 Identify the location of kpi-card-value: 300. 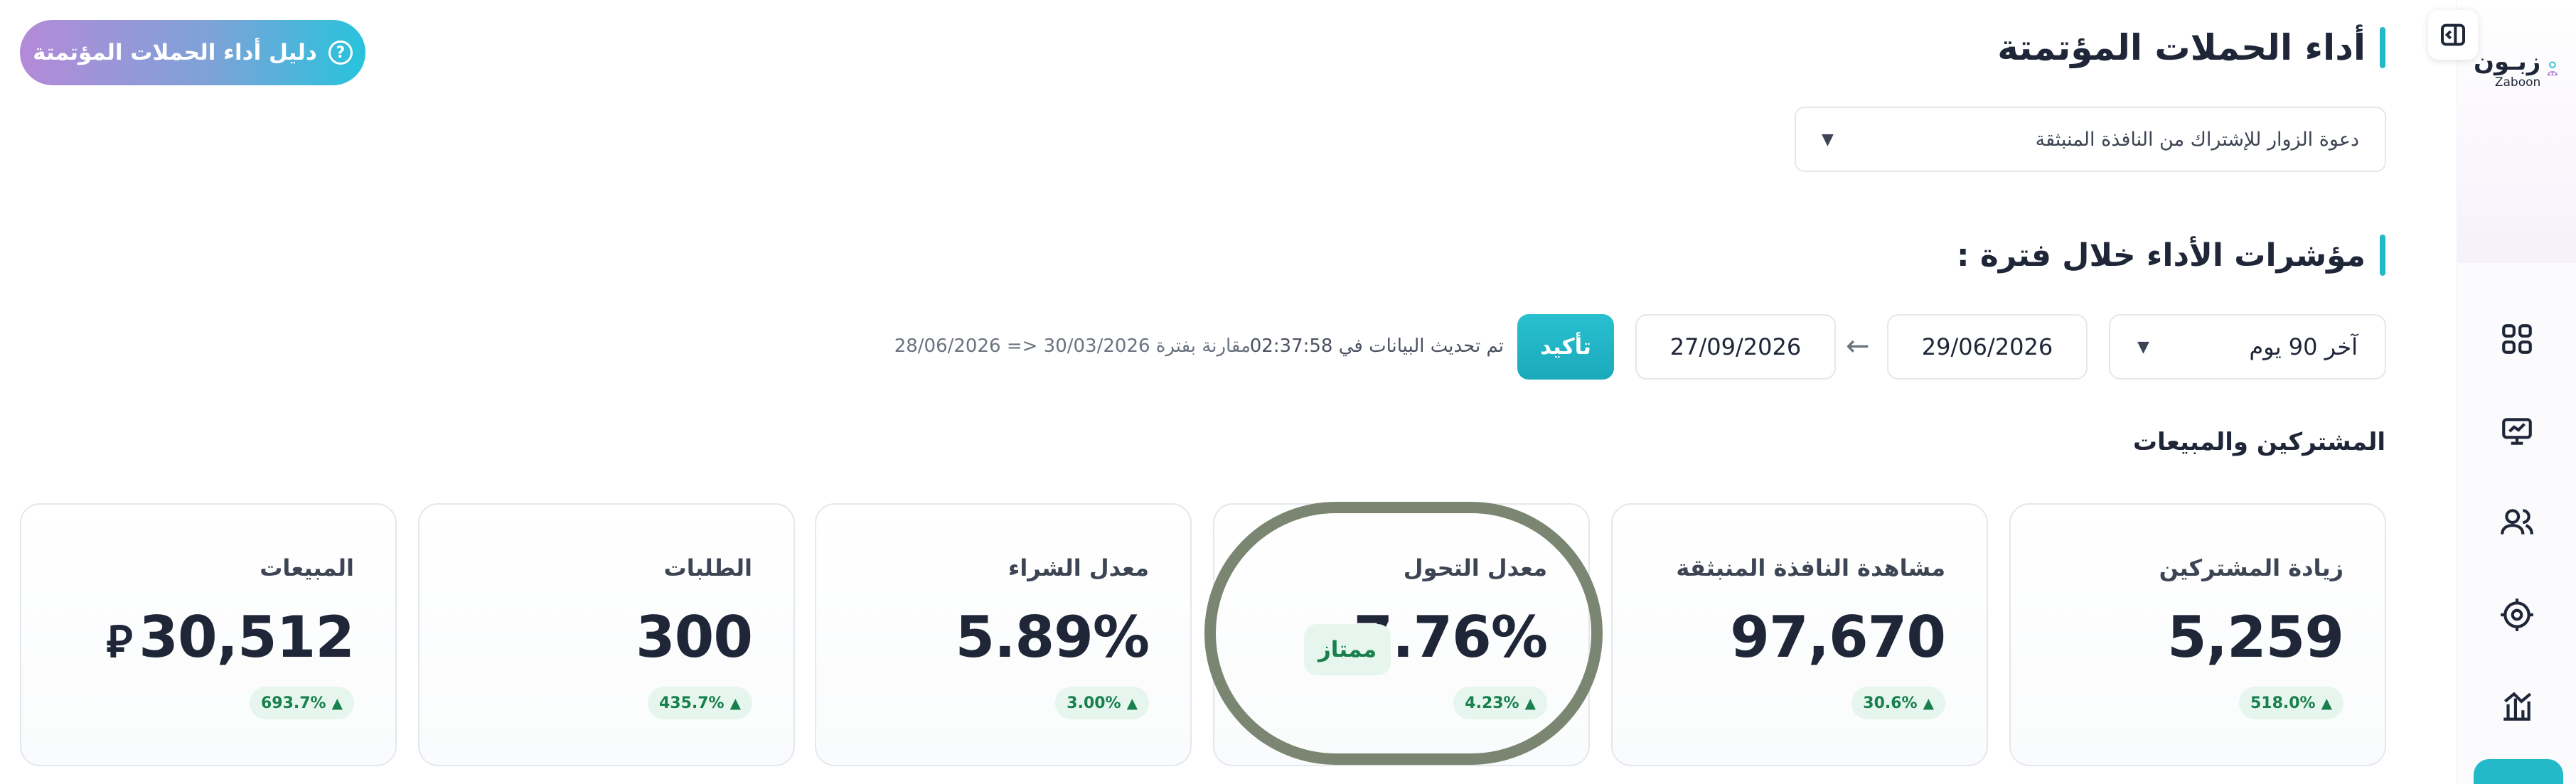
(694, 637).